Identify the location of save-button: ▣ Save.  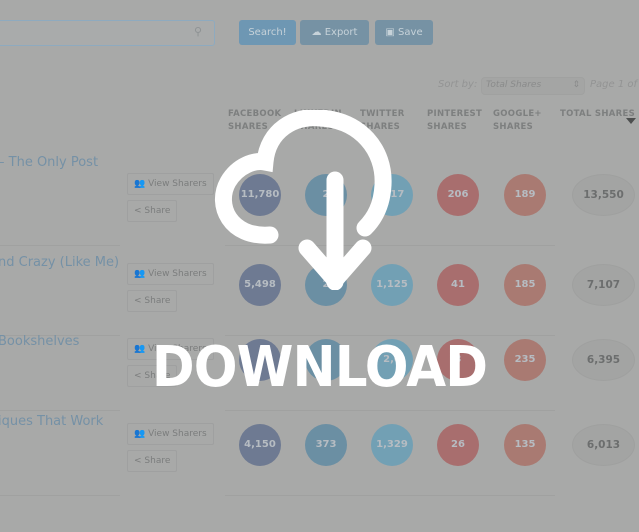
(404, 32).